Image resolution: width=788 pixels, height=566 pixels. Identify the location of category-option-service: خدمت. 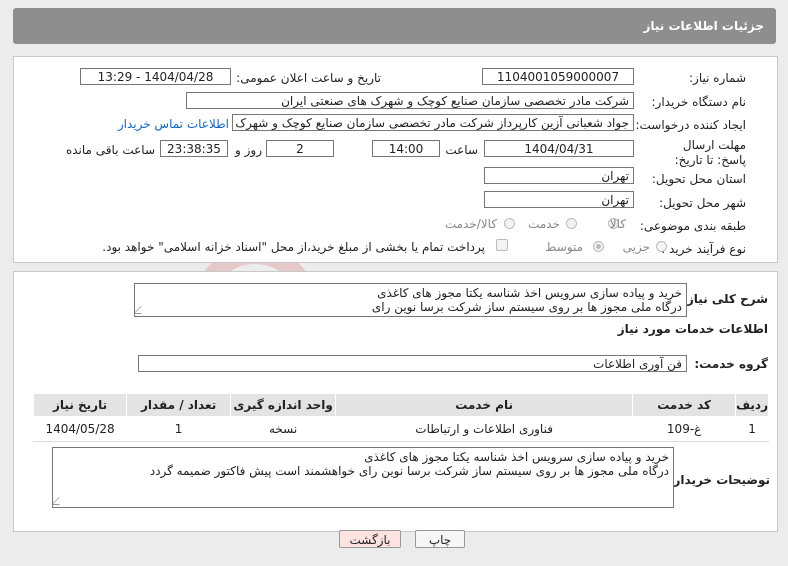
(544, 224).